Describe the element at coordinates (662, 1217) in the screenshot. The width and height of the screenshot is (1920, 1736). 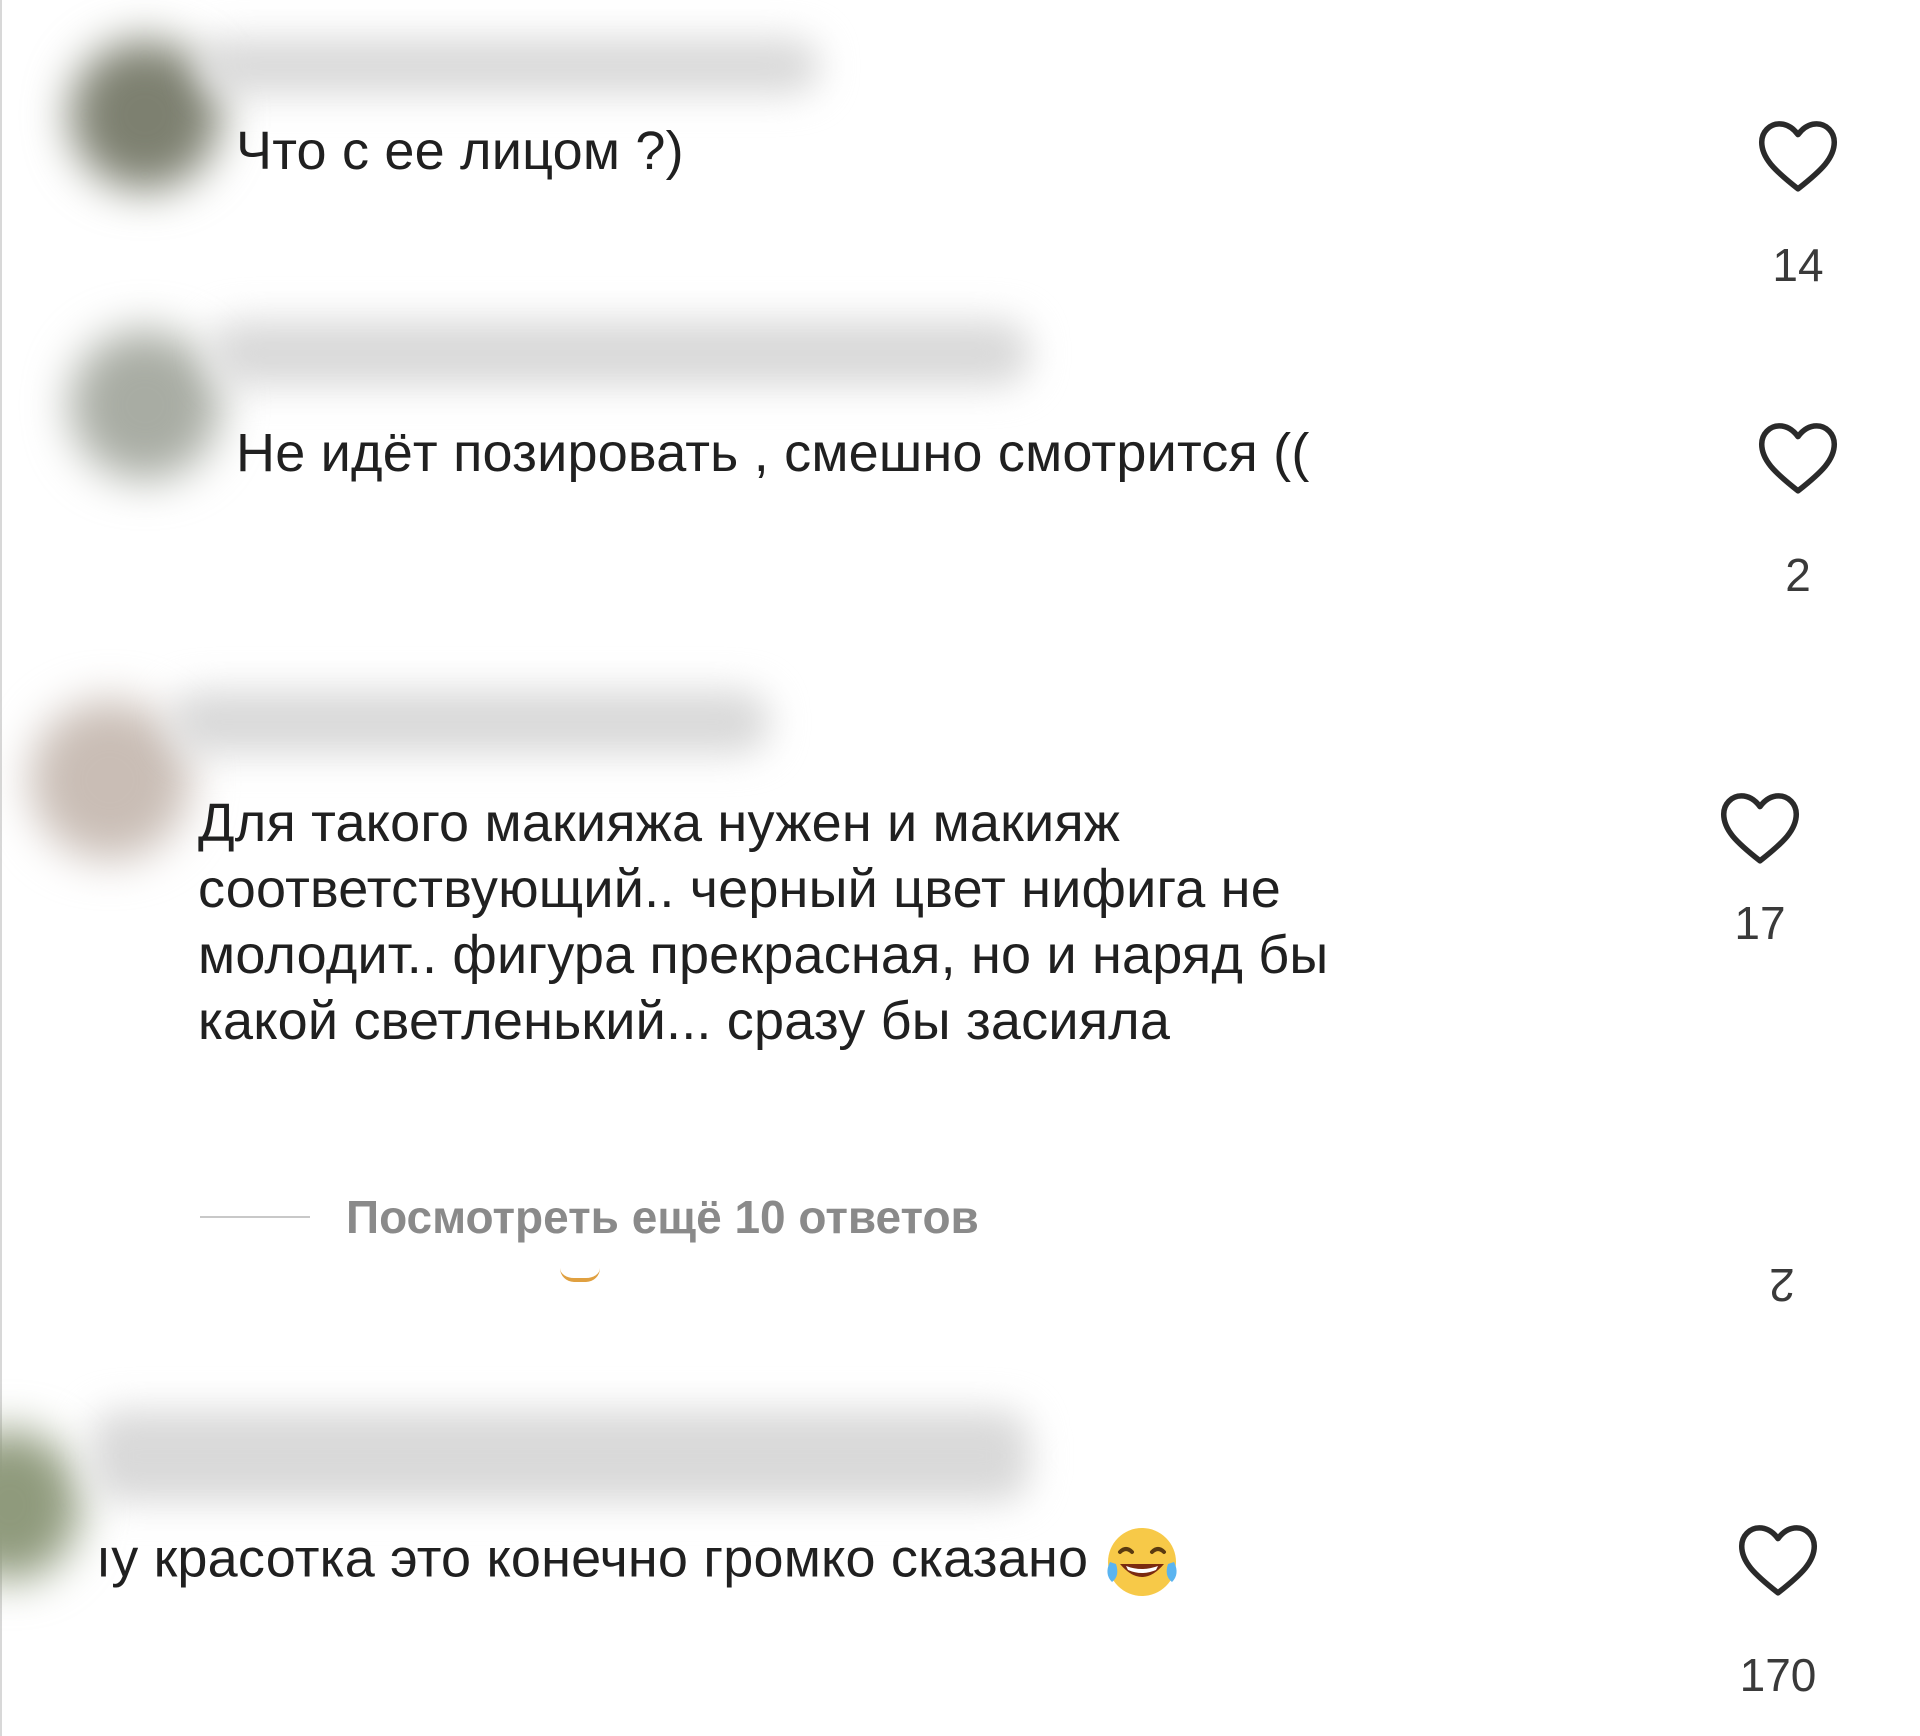
I see `view-replies-label: Посмотреть ещё 10 ответов` at that location.